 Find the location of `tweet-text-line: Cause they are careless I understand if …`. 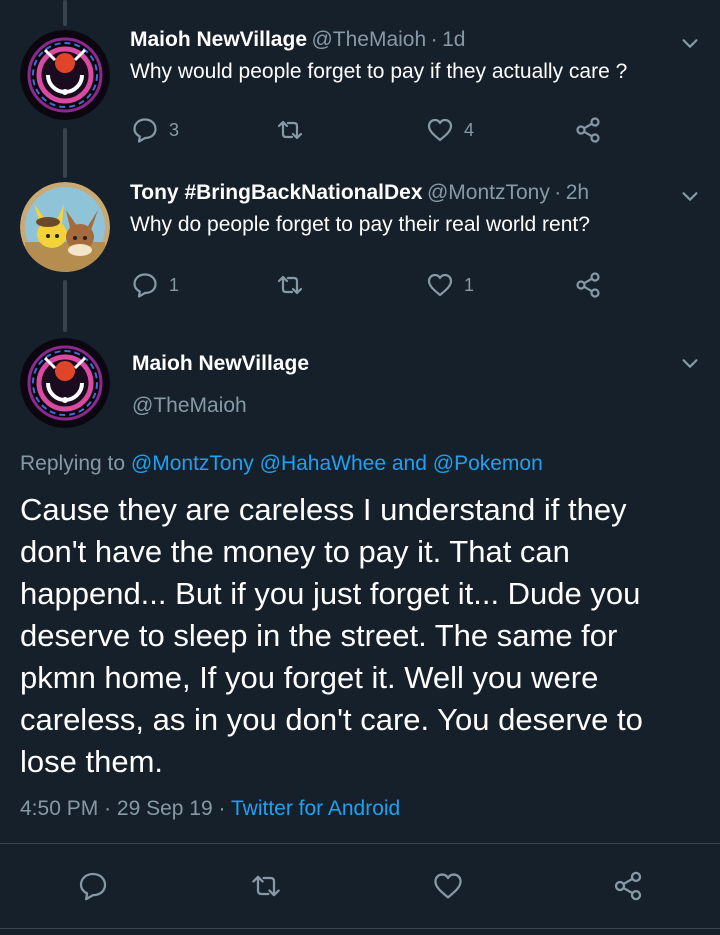

tweet-text-line: Cause they are careless I understand if … is located at coordinates (323, 509).